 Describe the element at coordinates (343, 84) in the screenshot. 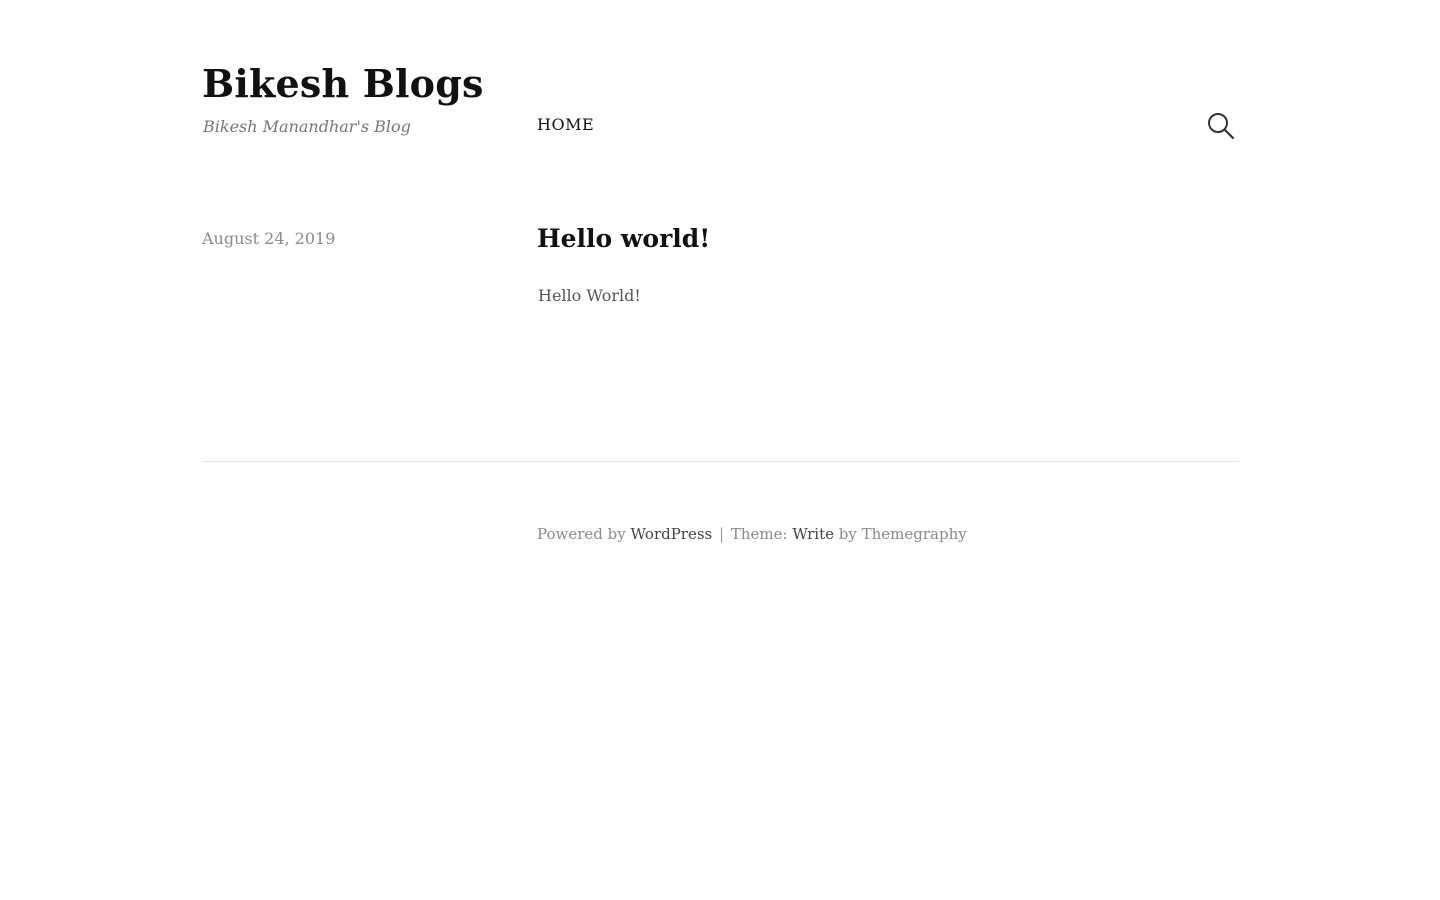

I see `site-title: Bikesh Blogs` at that location.